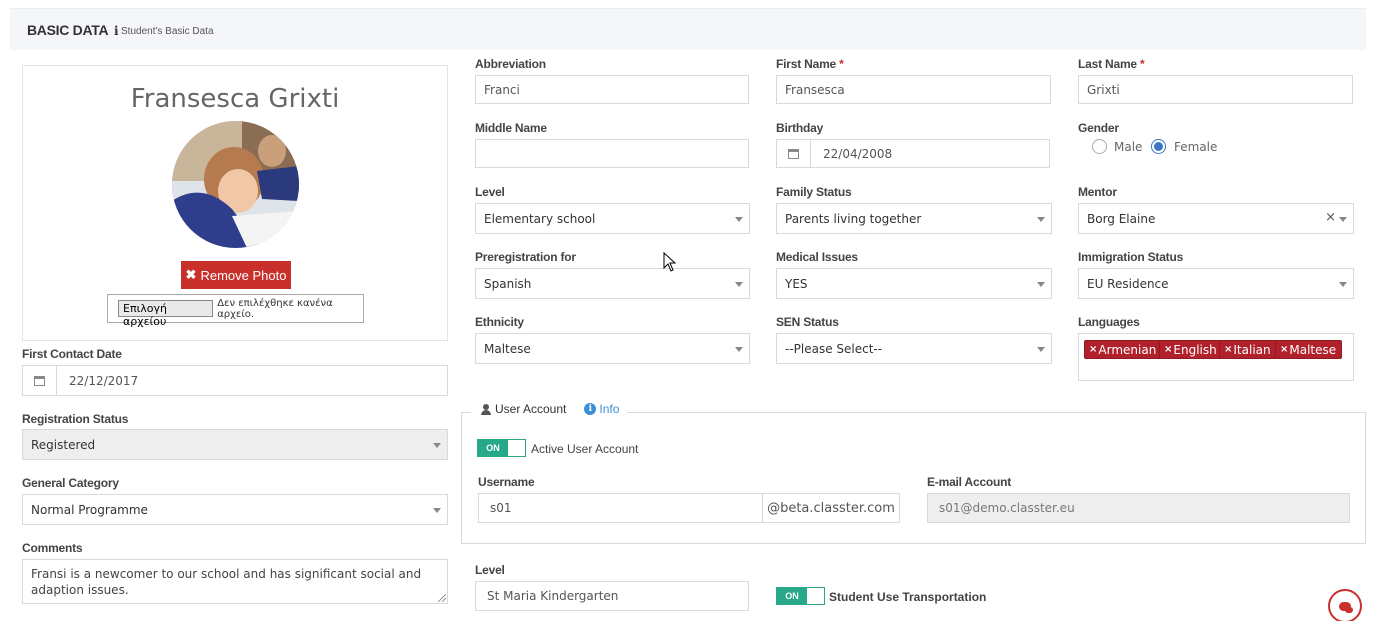 Image resolution: width=1378 pixels, height=621 pixels. I want to click on last-name-input: Grixti, so click(1215, 89).